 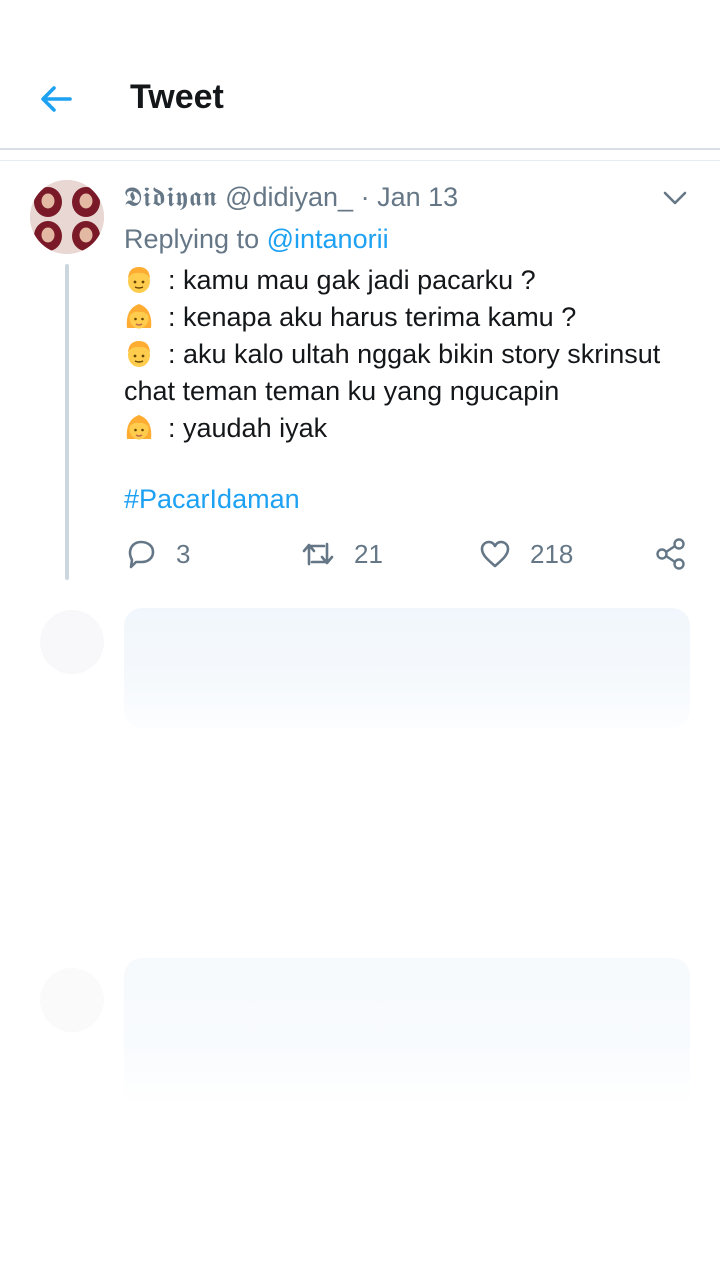 What do you see at coordinates (360, 75) in the screenshot?
I see `top-bar: Tweet` at bounding box center [360, 75].